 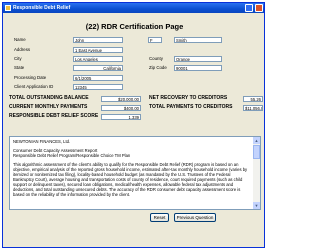 I want to click on minimize-button, so click(x=249, y=8).